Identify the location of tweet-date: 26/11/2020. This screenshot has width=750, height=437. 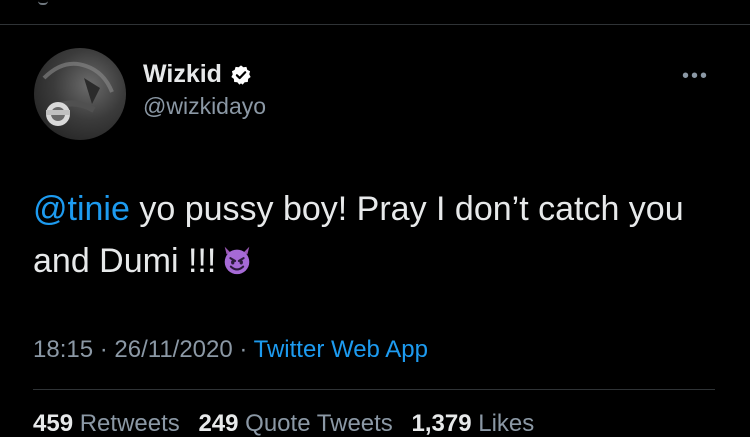
(173, 349).